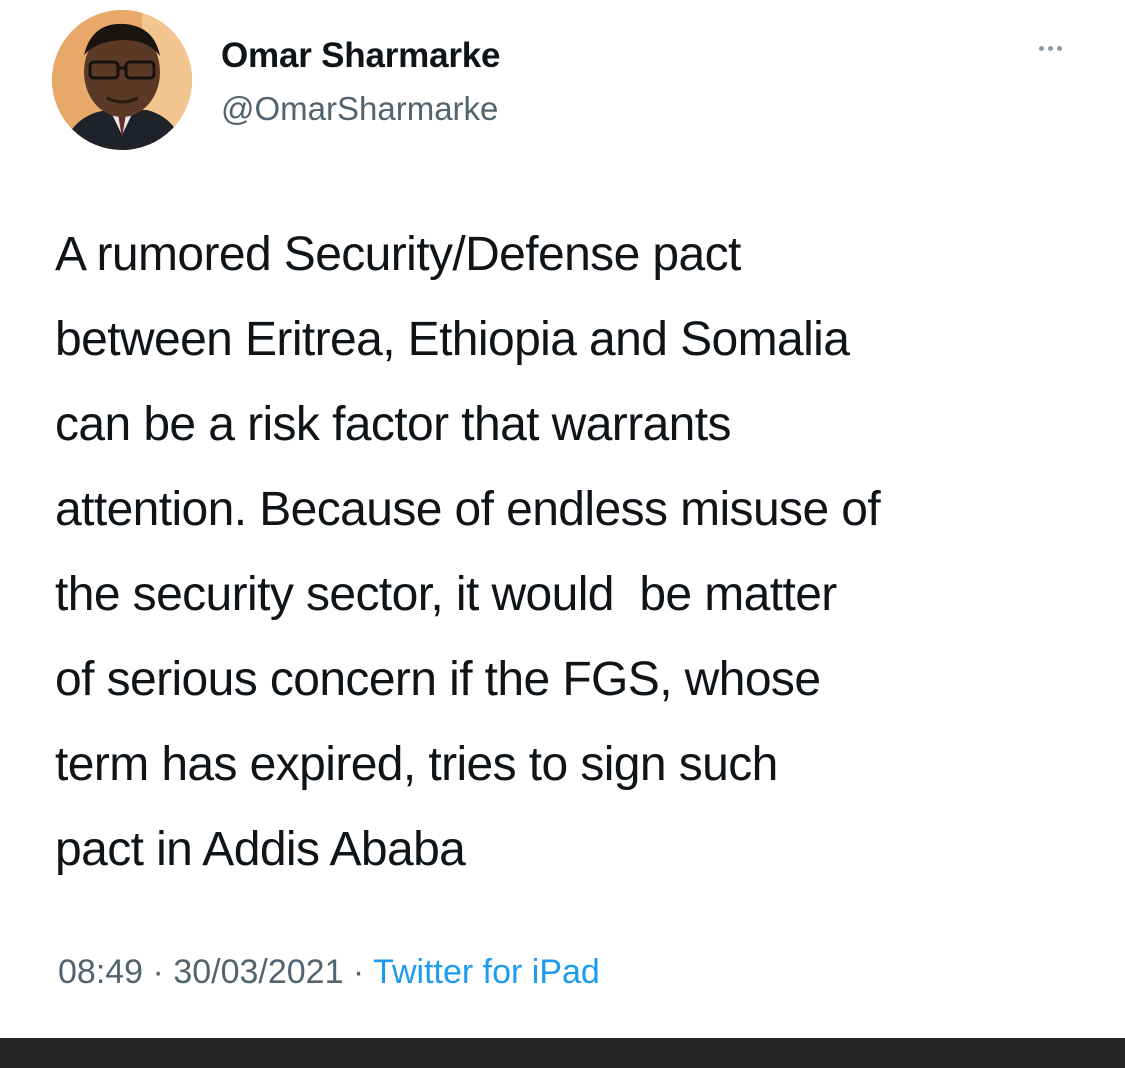  Describe the element at coordinates (100, 972) in the screenshot. I see `tweet-time: 08:49` at that location.